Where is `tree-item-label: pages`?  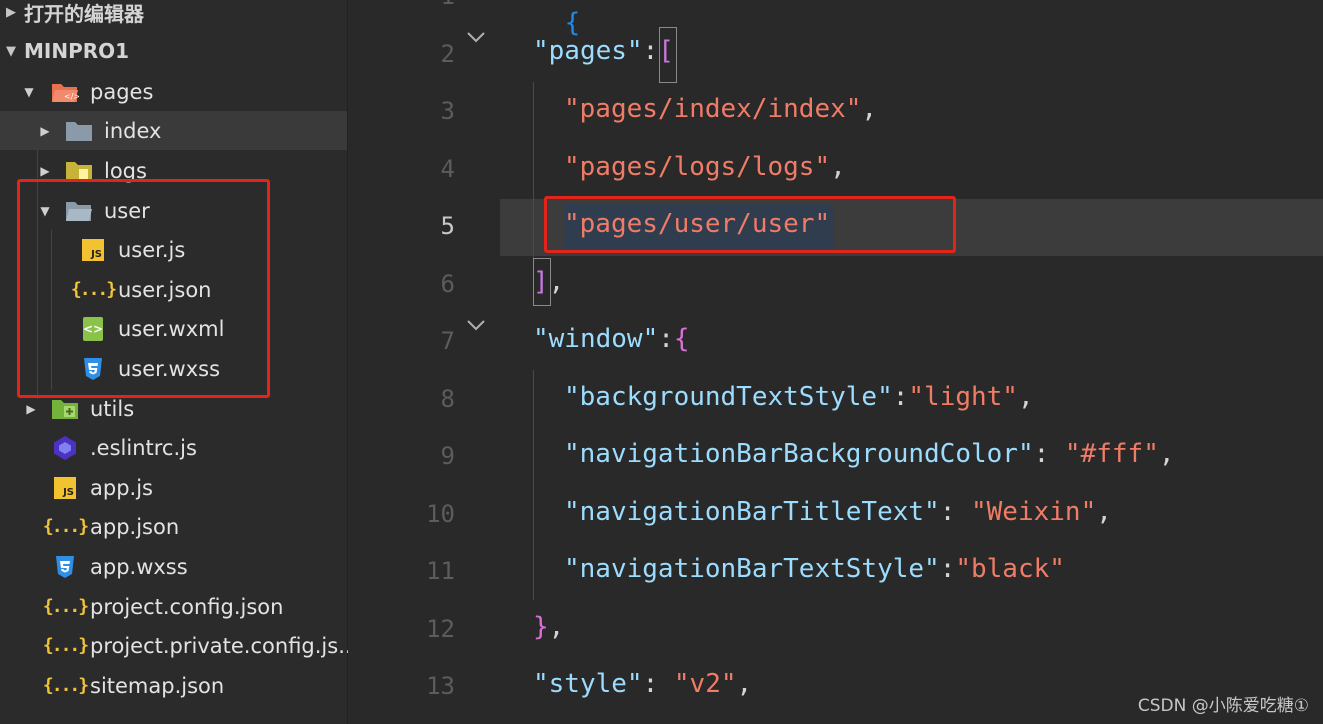 tree-item-label: pages is located at coordinates (122, 91).